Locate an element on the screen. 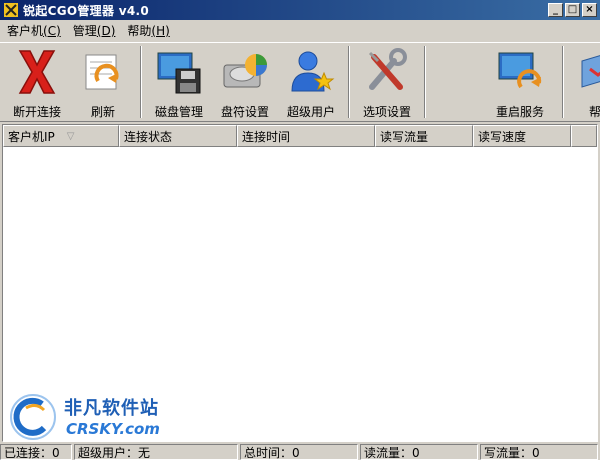  column-filler is located at coordinates (584, 136).